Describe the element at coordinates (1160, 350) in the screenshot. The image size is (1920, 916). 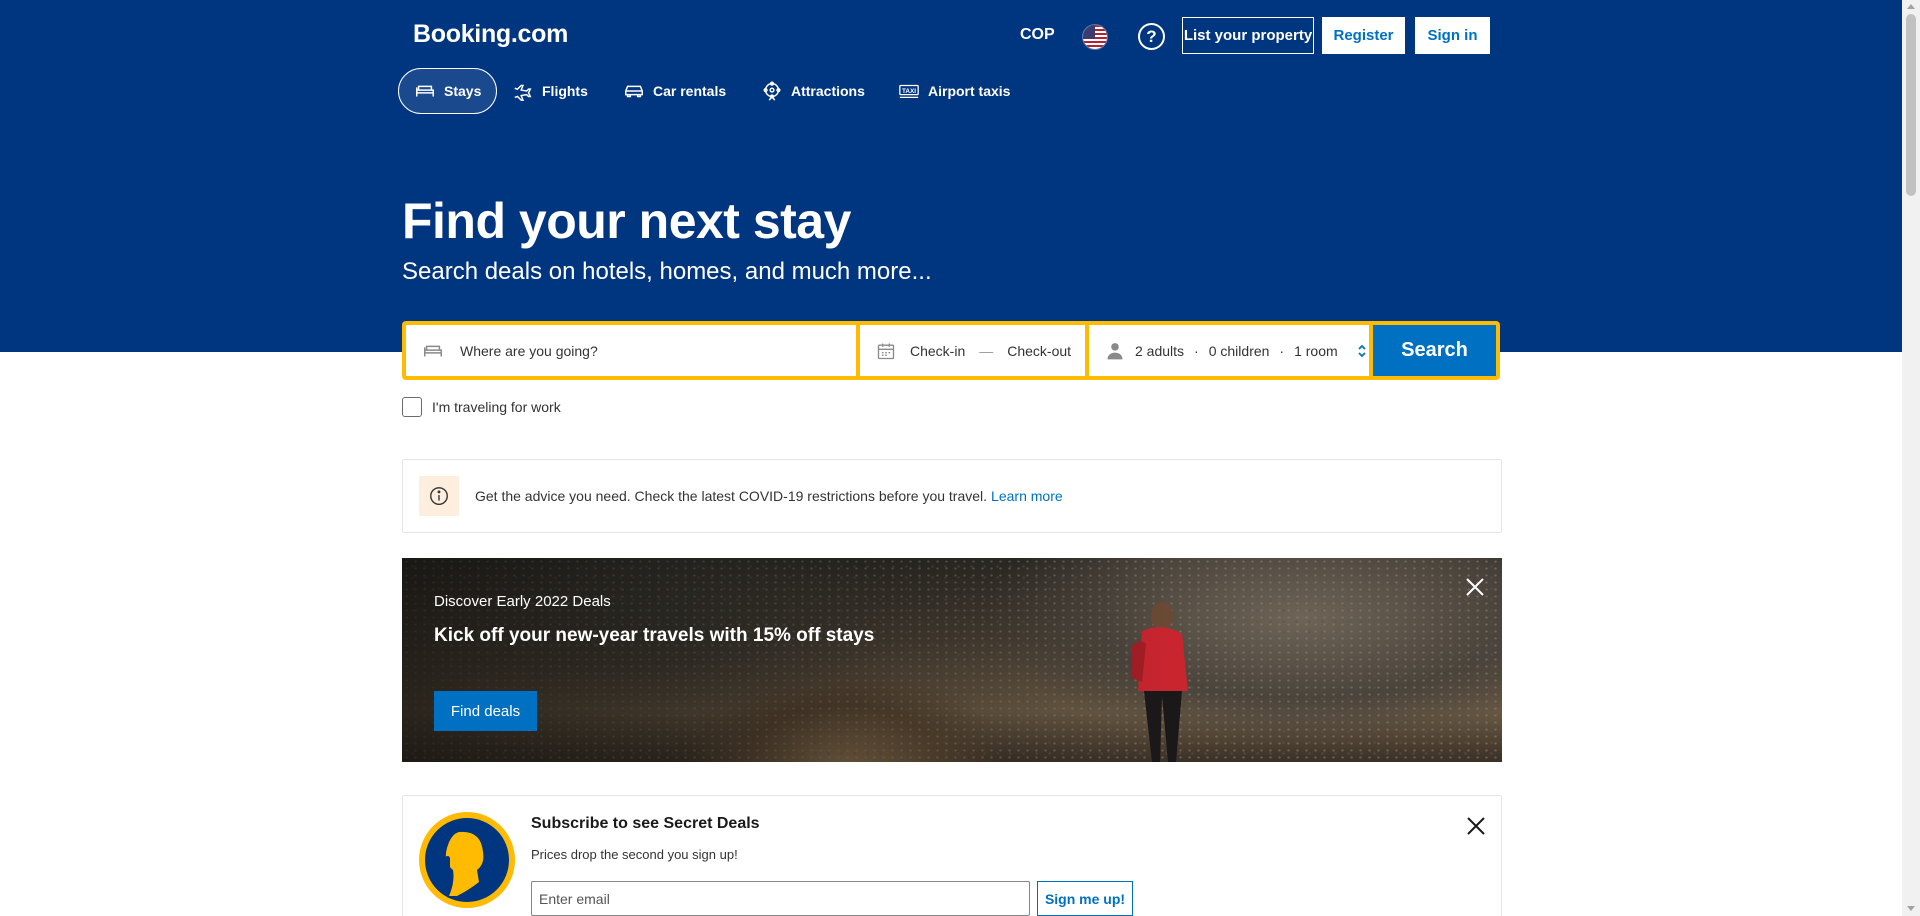
I see `adults-count: 2 adults` at that location.